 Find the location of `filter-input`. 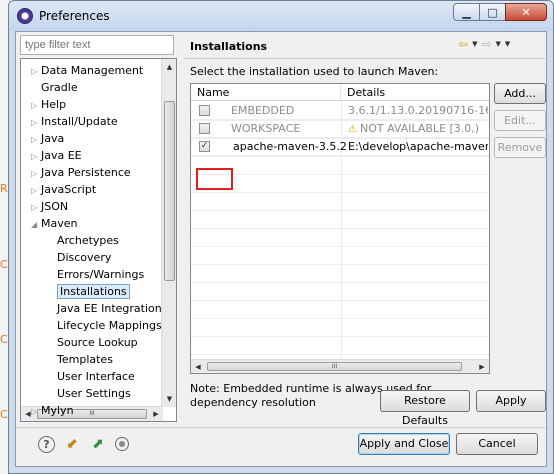

filter-input is located at coordinates (97, 45).